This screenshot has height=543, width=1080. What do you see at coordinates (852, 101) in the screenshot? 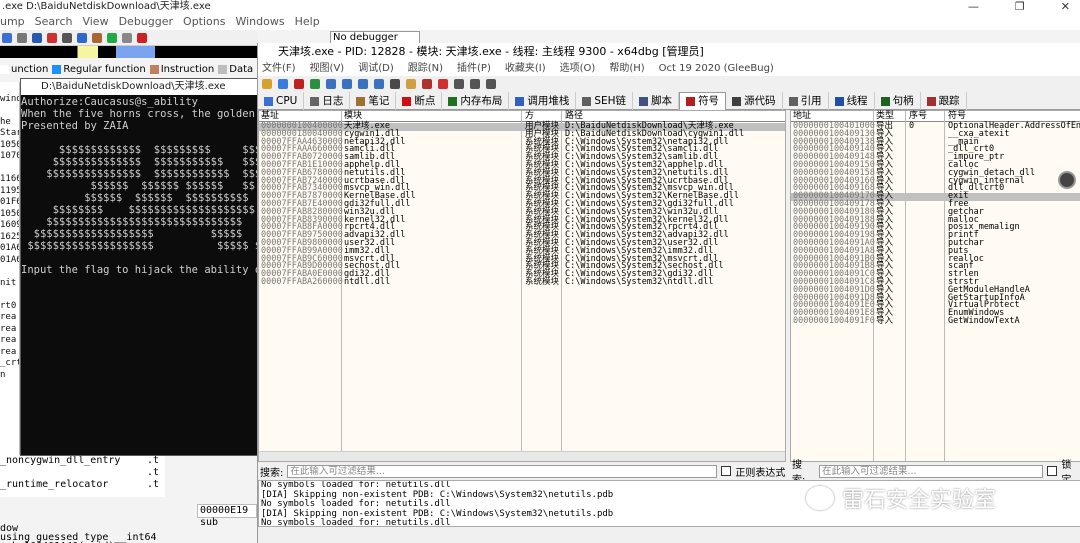
I see `tab-11: 线程` at bounding box center [852, 101].